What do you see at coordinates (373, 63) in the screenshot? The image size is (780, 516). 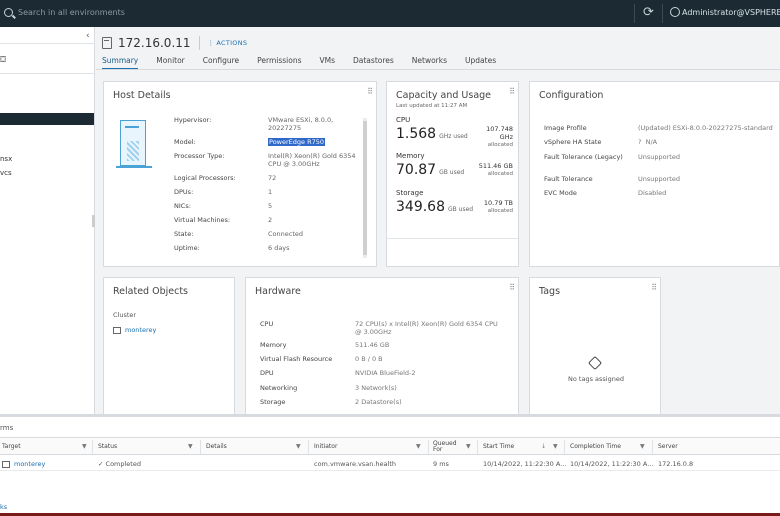 I see `tab-datastores: Datastores` at bounding box center [373, 63].